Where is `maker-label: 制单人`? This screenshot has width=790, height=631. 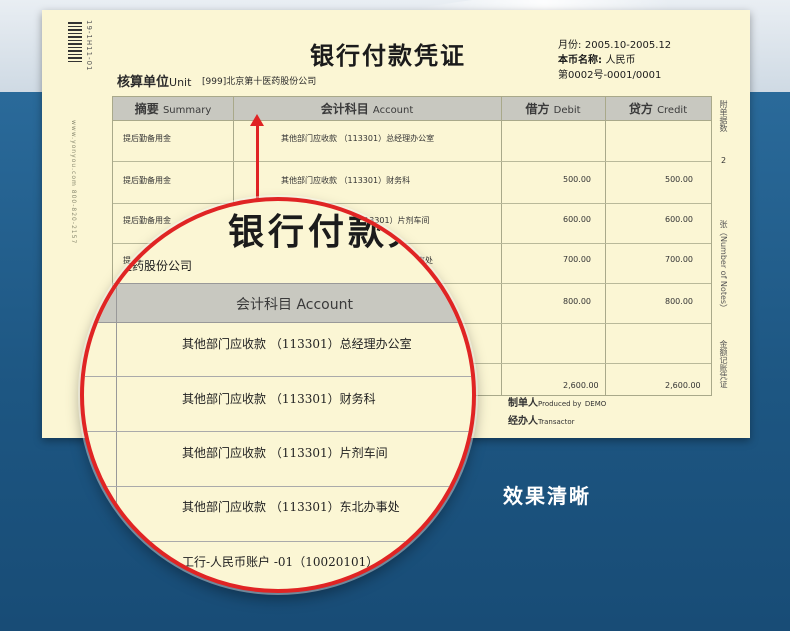
maker-label: 制单人 is located at coordinates (523, 403).